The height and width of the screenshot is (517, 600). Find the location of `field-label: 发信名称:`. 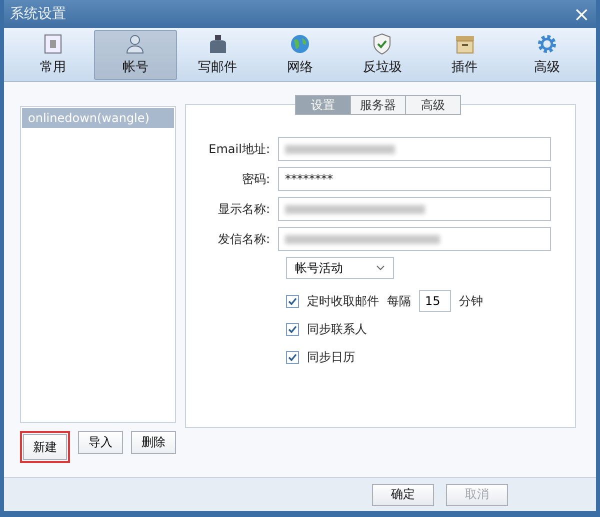

field-label: 发信名称: is located at coordinates (243, 239).